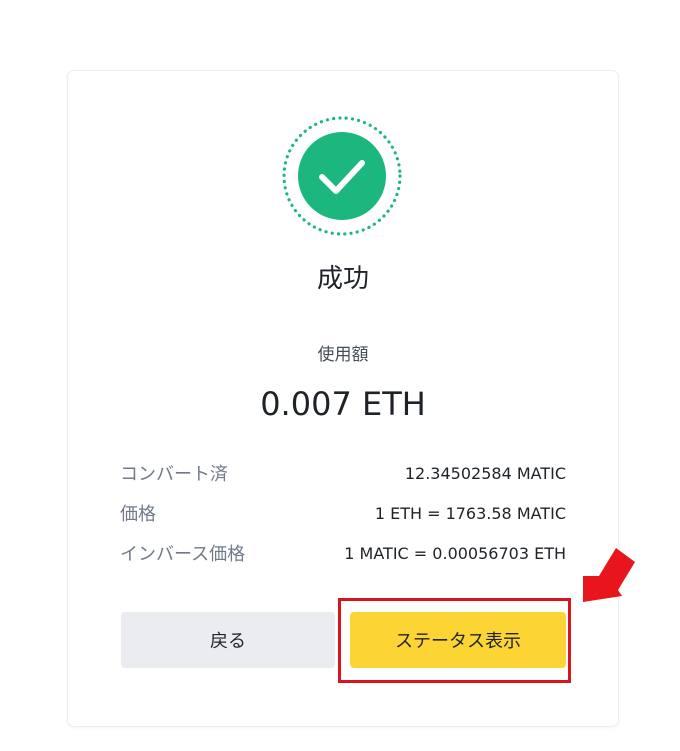 The width and height of the screenshot is (680, 751). Describe the element at coordinates (455, 553) in the screenshot. I see `detail-value: 1 MATIC = 0.00056703 ETH` at that location.